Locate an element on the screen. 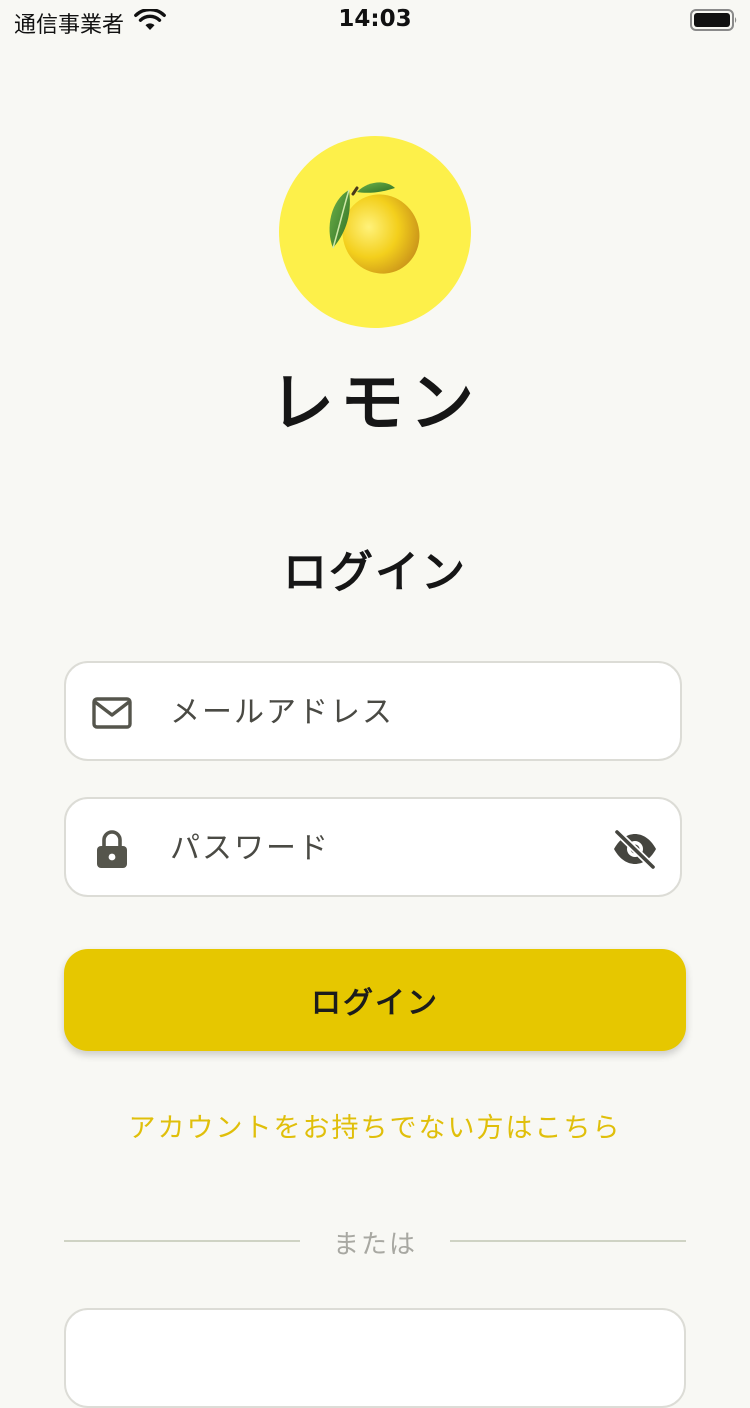 The width and height of the screenshot is (750, 1408). password-field is located at coordinates (373, 847).